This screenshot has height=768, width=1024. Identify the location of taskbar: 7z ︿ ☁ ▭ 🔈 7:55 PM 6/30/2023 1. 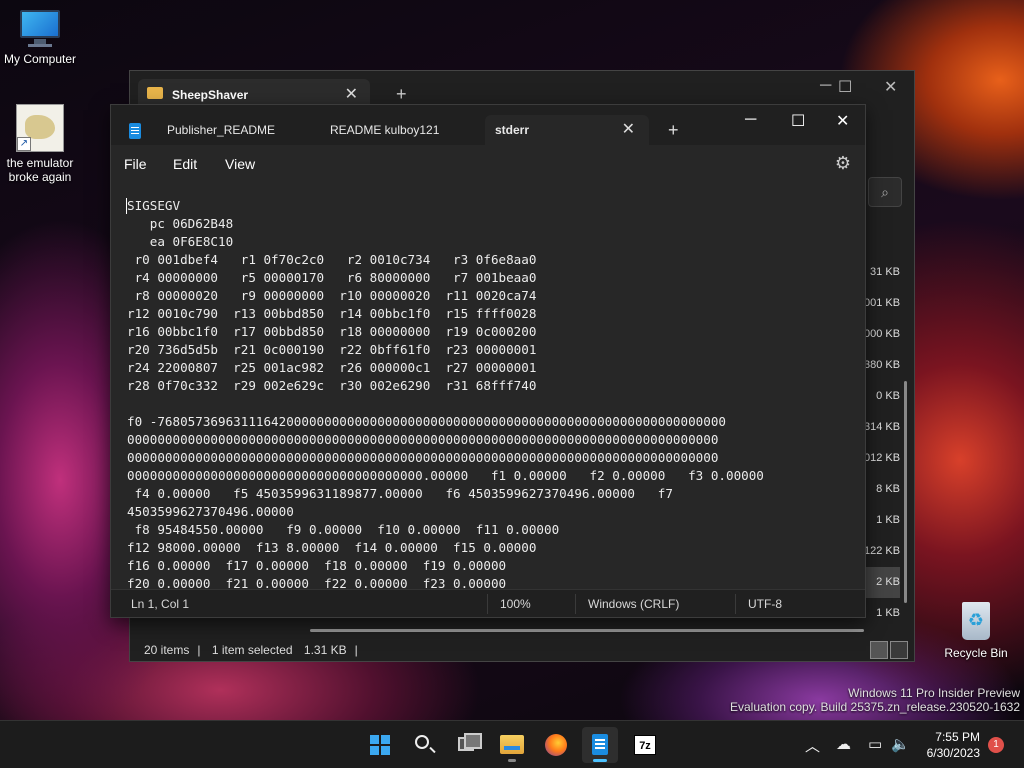
(512, 744).